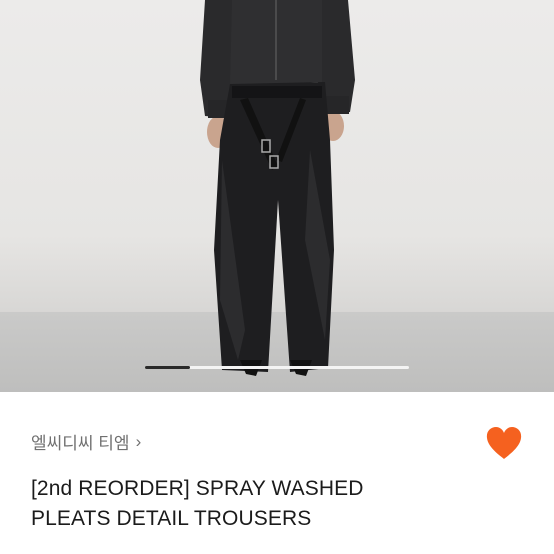 The image size is (554, 554). What do you see at coordinates (277, 367) in the screenshot?
I see `image-progress-bar` at bounding box center [277, 367].